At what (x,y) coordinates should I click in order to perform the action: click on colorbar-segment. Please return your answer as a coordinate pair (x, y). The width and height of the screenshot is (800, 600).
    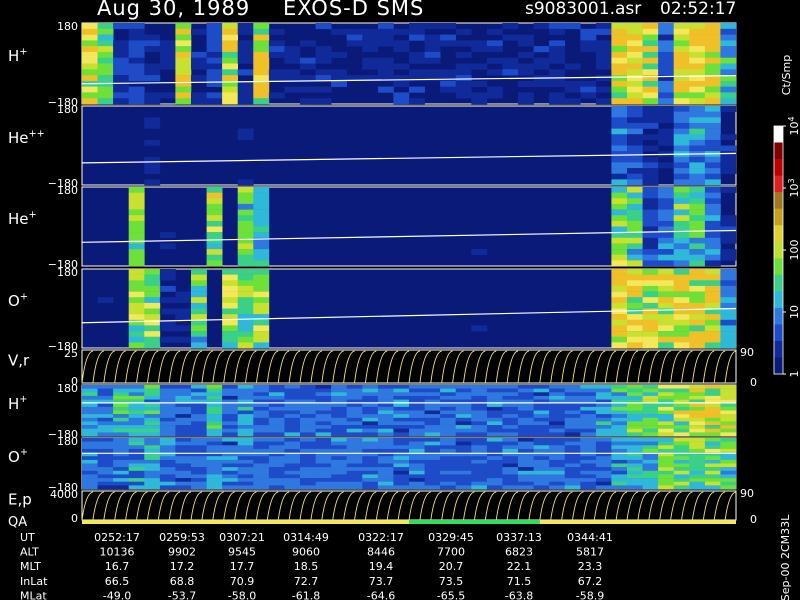
    Looking at the image, I should click on (778, 250).